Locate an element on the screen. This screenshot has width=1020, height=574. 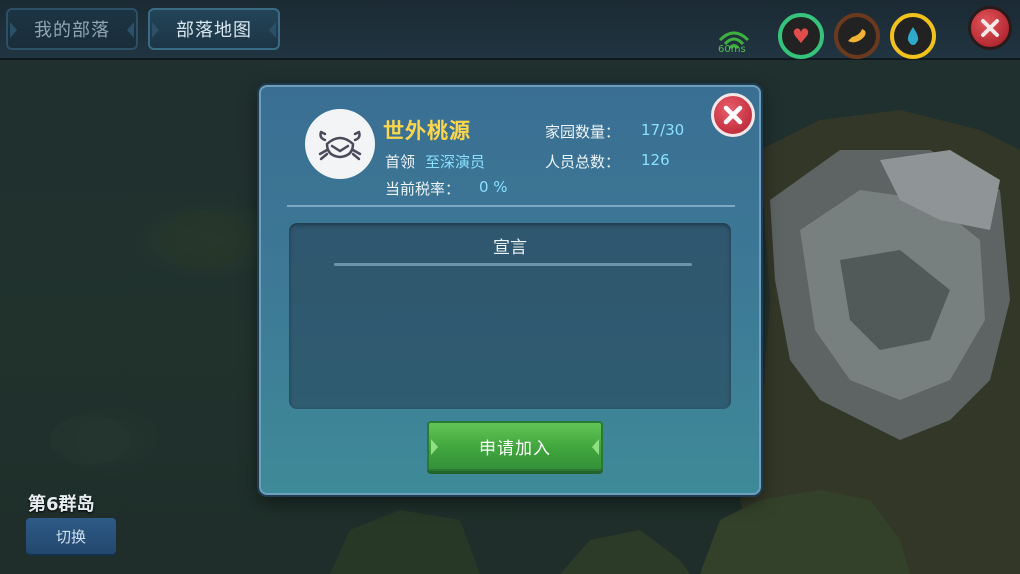
exit-button is located at coordinates (990, 28).